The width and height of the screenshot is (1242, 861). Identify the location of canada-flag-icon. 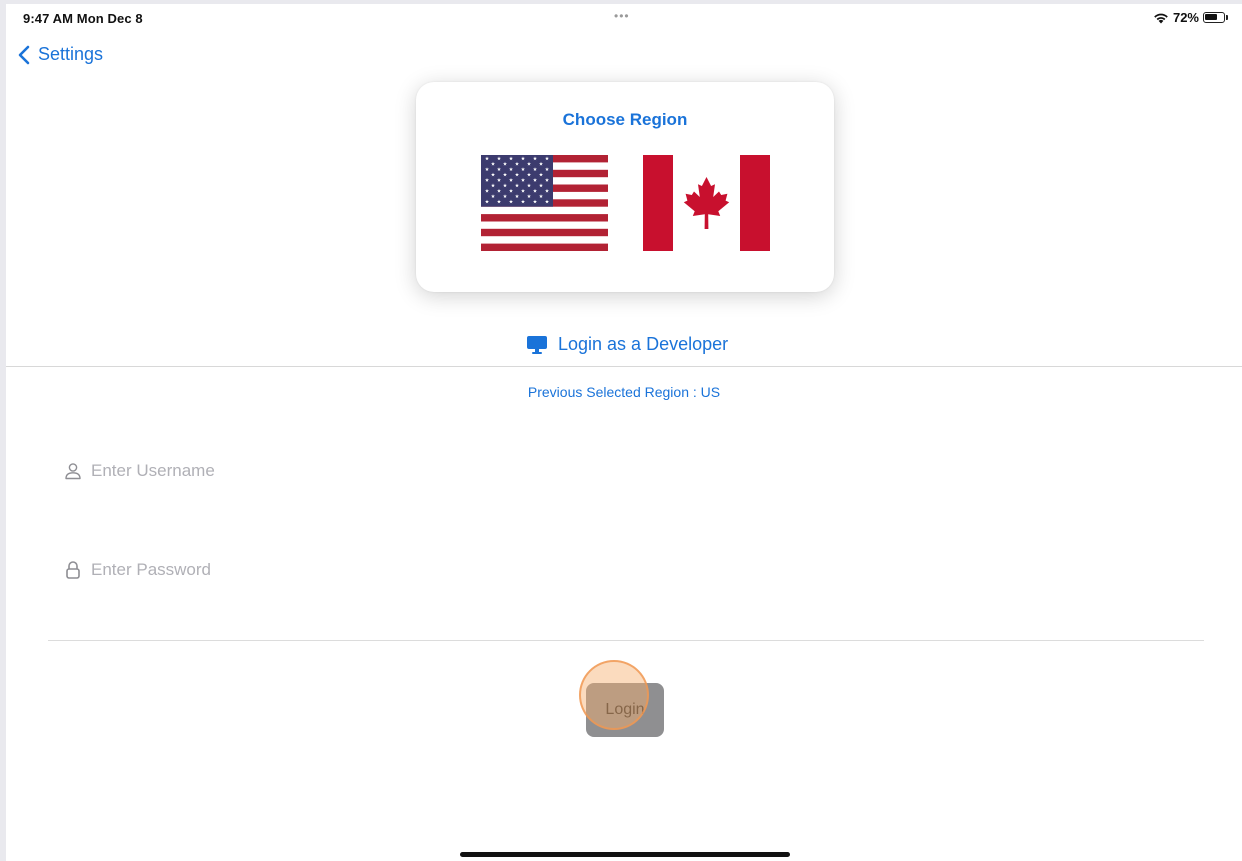
(706, 203).